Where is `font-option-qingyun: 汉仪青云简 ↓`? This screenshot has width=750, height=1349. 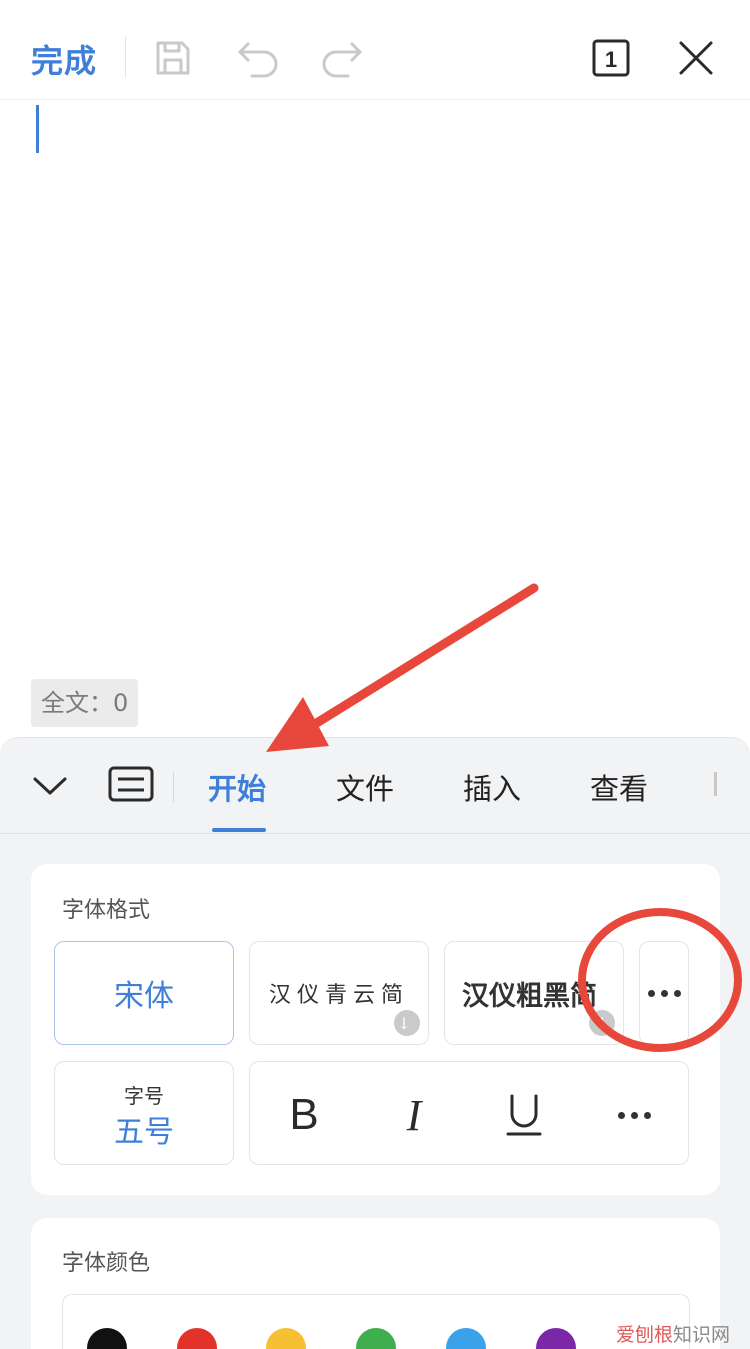 font-option-qingyun: 汉仪青云简 ↓ is located at coordinates (339, 993).